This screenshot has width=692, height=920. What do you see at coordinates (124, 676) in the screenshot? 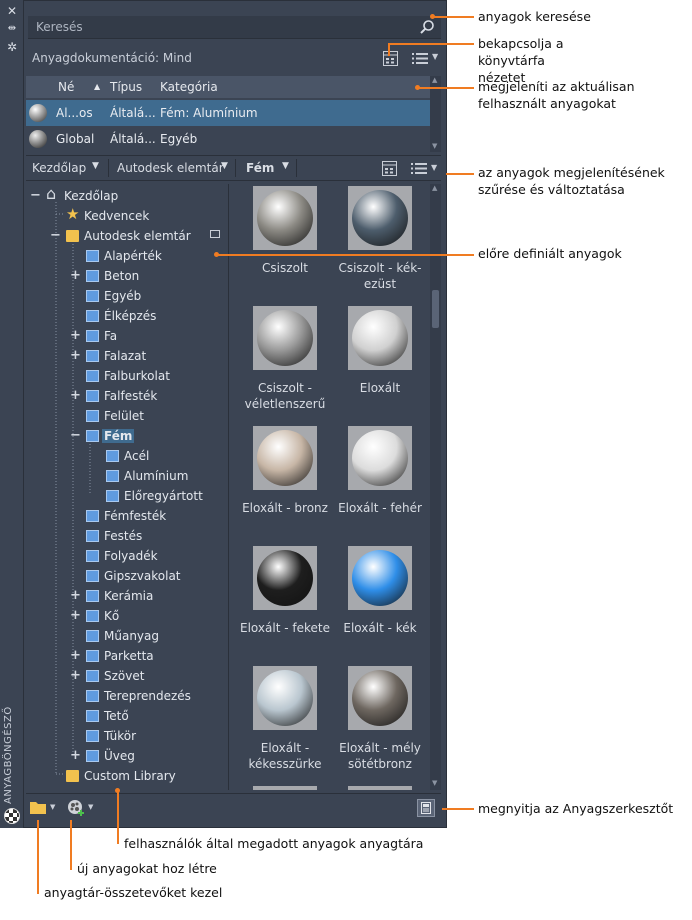
I see `tree-item-label: Szövet` at bounding box center [124, 676].